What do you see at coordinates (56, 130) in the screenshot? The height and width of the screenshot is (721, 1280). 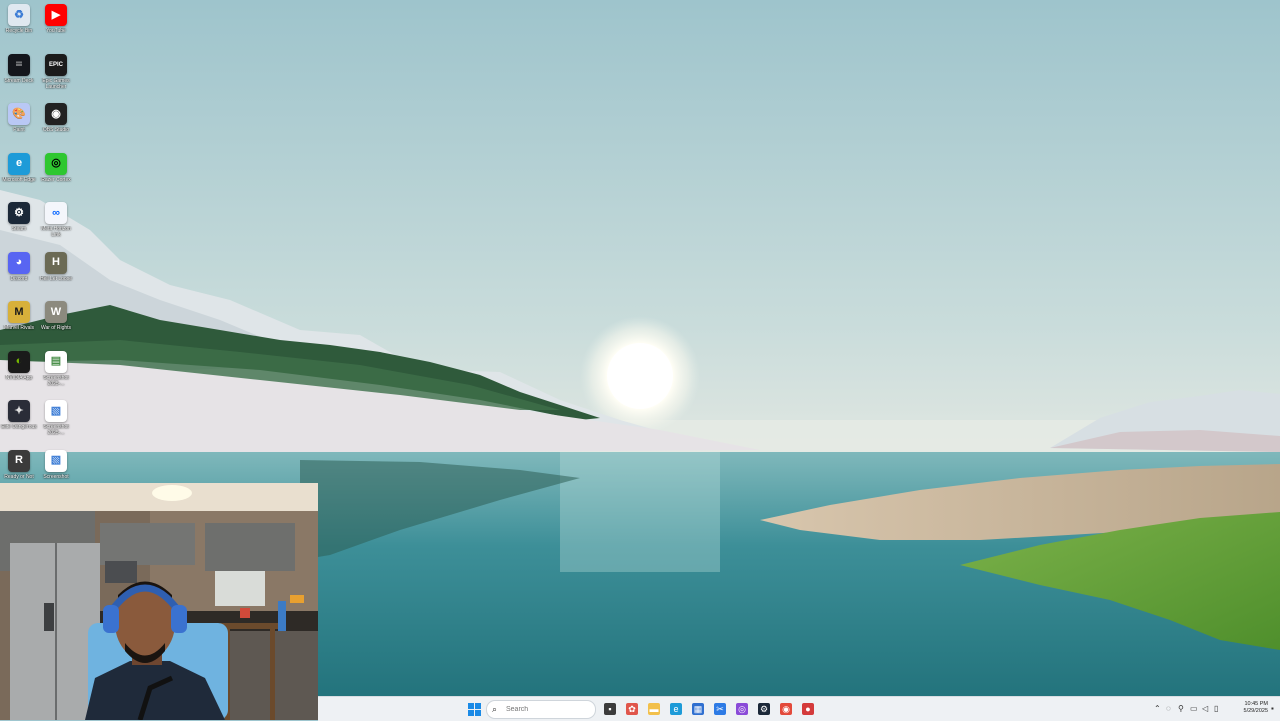 I see `desktop-icon-label: OBS Studio` at bounding box center [56, 130].